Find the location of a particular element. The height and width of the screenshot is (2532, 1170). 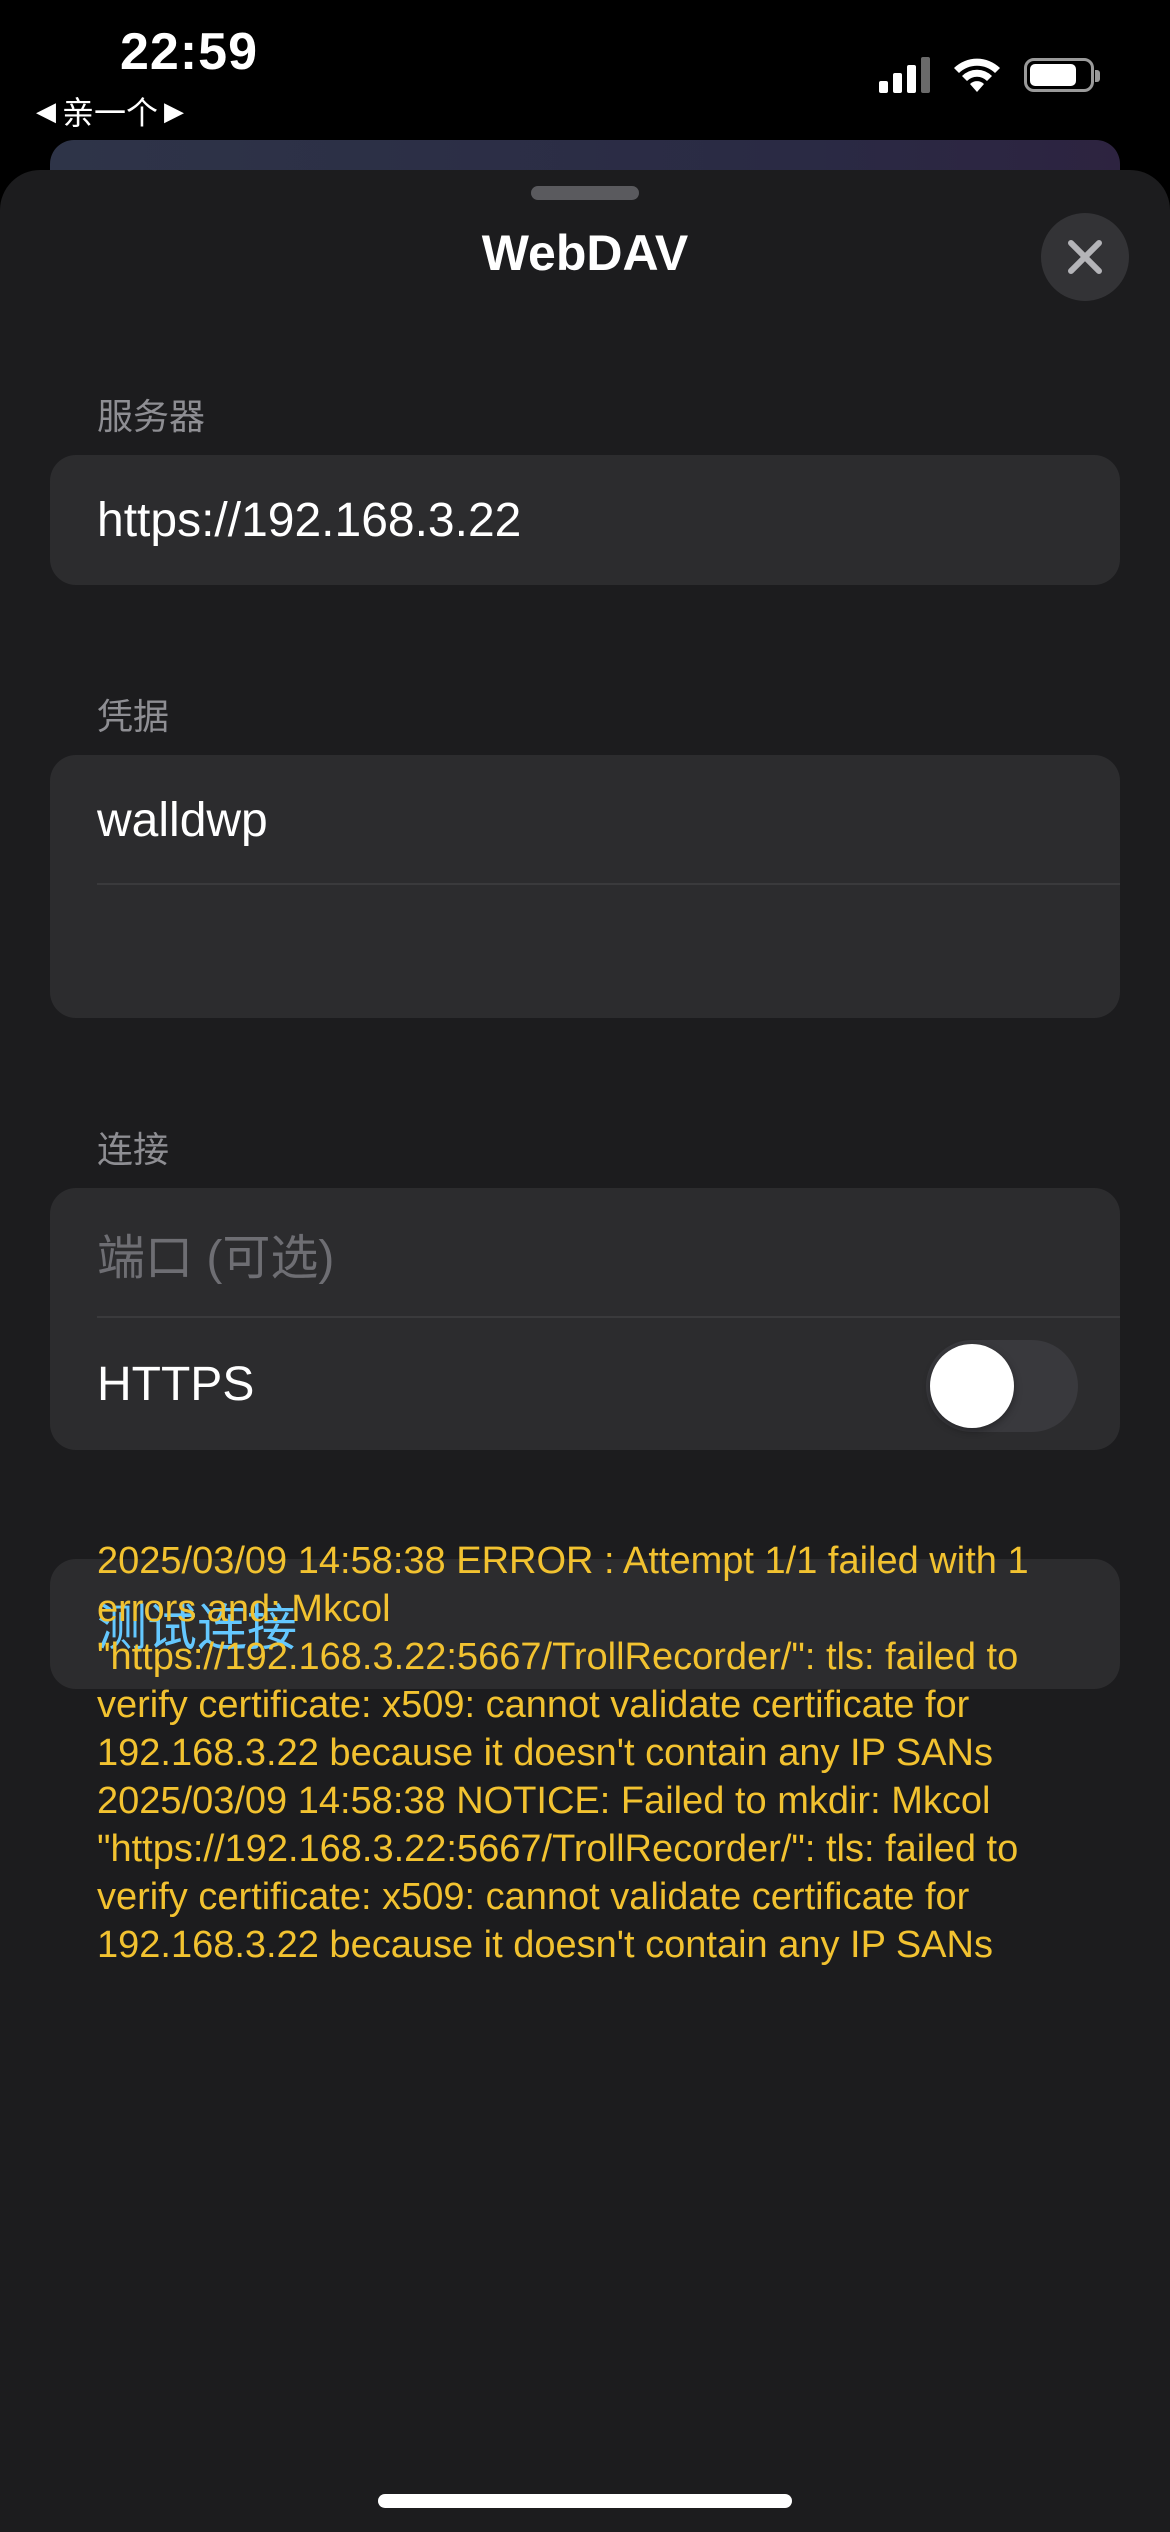

server-url-value: https://192.168.3.22 is located at coordinates (309, 520).